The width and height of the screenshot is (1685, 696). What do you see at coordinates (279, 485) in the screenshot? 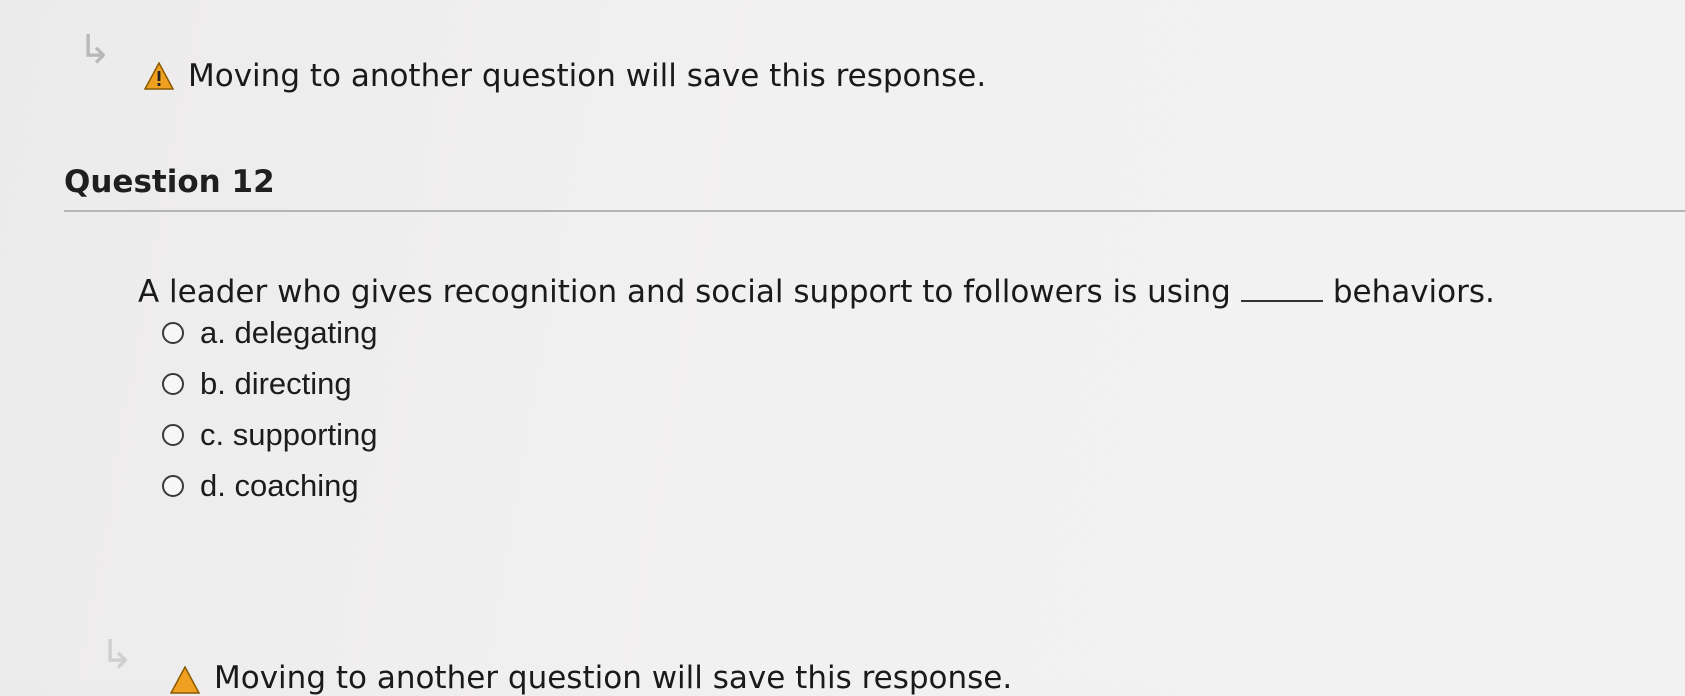
I see `option-label-d: d. coaching` at bounding box center [279, 485].